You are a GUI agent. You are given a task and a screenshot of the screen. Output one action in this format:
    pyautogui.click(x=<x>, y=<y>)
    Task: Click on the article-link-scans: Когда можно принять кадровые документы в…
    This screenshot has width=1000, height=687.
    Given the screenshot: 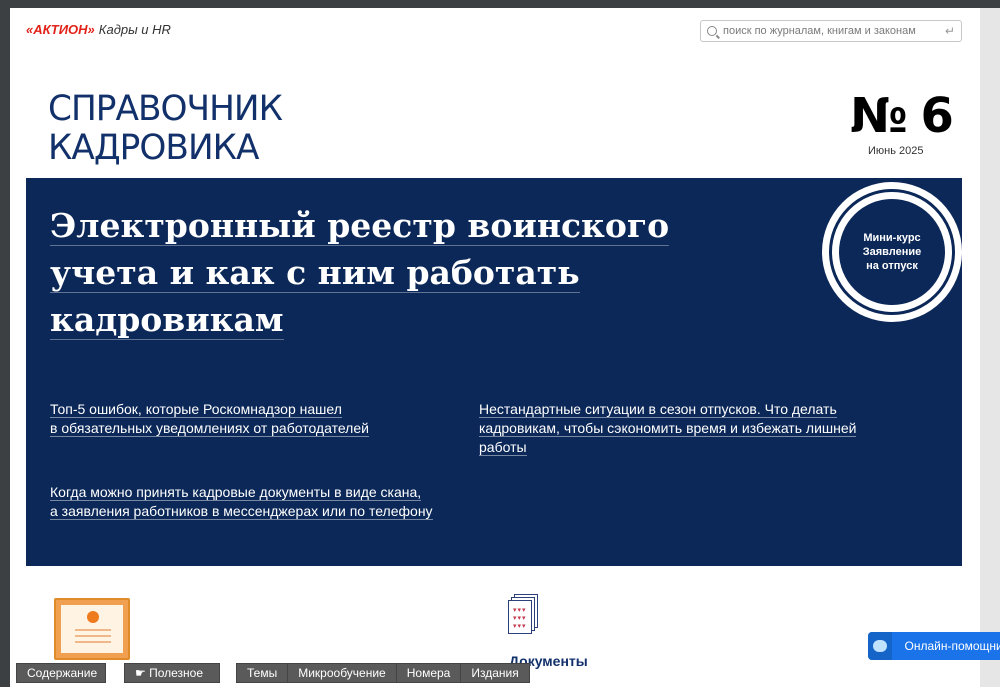 What is the action you would take?
    pyautogui.click(x=260, y=502)
    